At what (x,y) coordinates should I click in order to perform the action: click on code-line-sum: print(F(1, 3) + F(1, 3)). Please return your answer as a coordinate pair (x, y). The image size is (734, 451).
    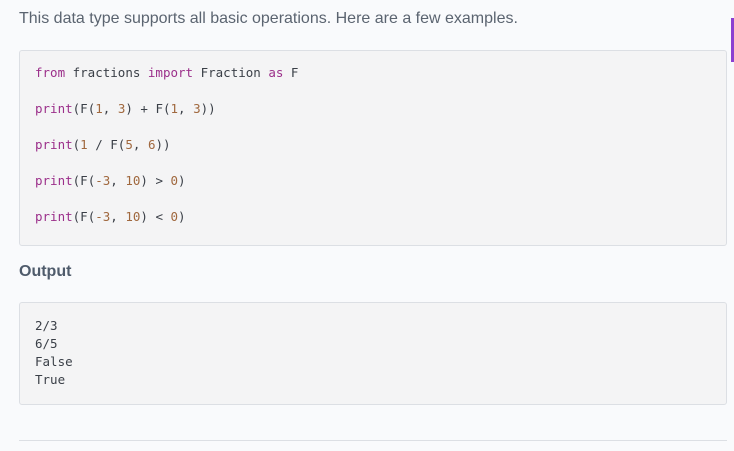
    Looking at the image, I should click on (125, 108).